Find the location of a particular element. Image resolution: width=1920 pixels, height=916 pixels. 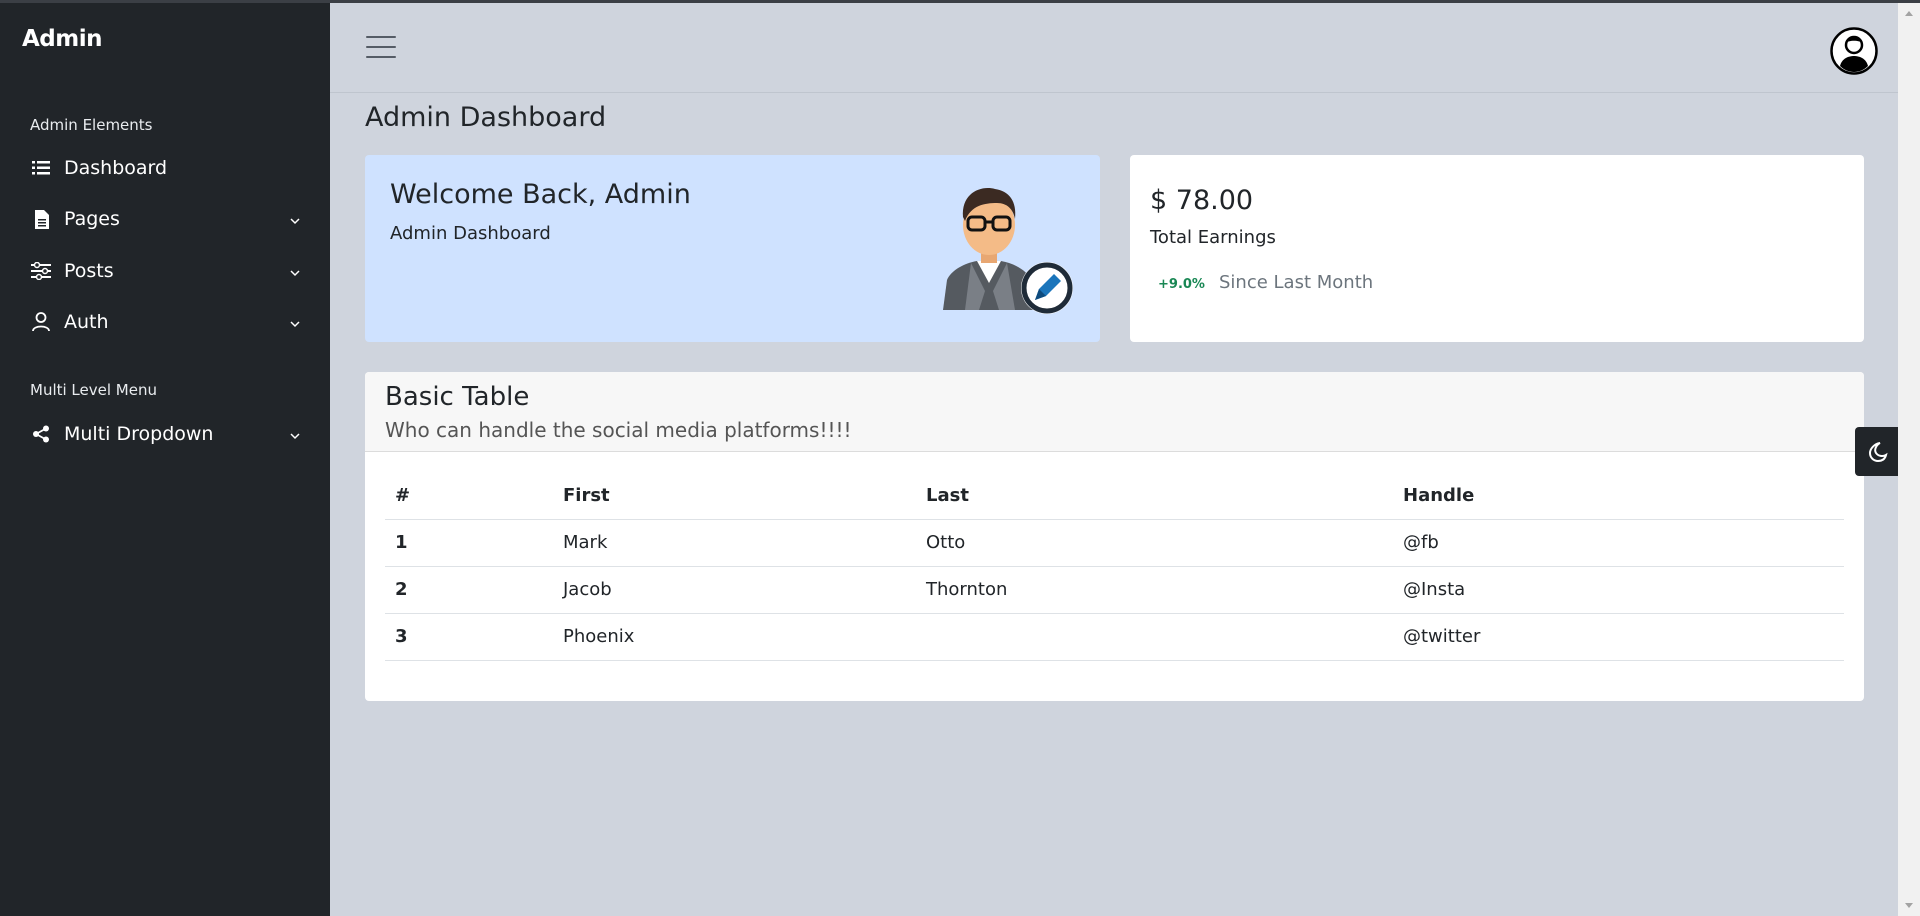

since-last-month-text: Since Last Month is located at coordinates (1296, 282).